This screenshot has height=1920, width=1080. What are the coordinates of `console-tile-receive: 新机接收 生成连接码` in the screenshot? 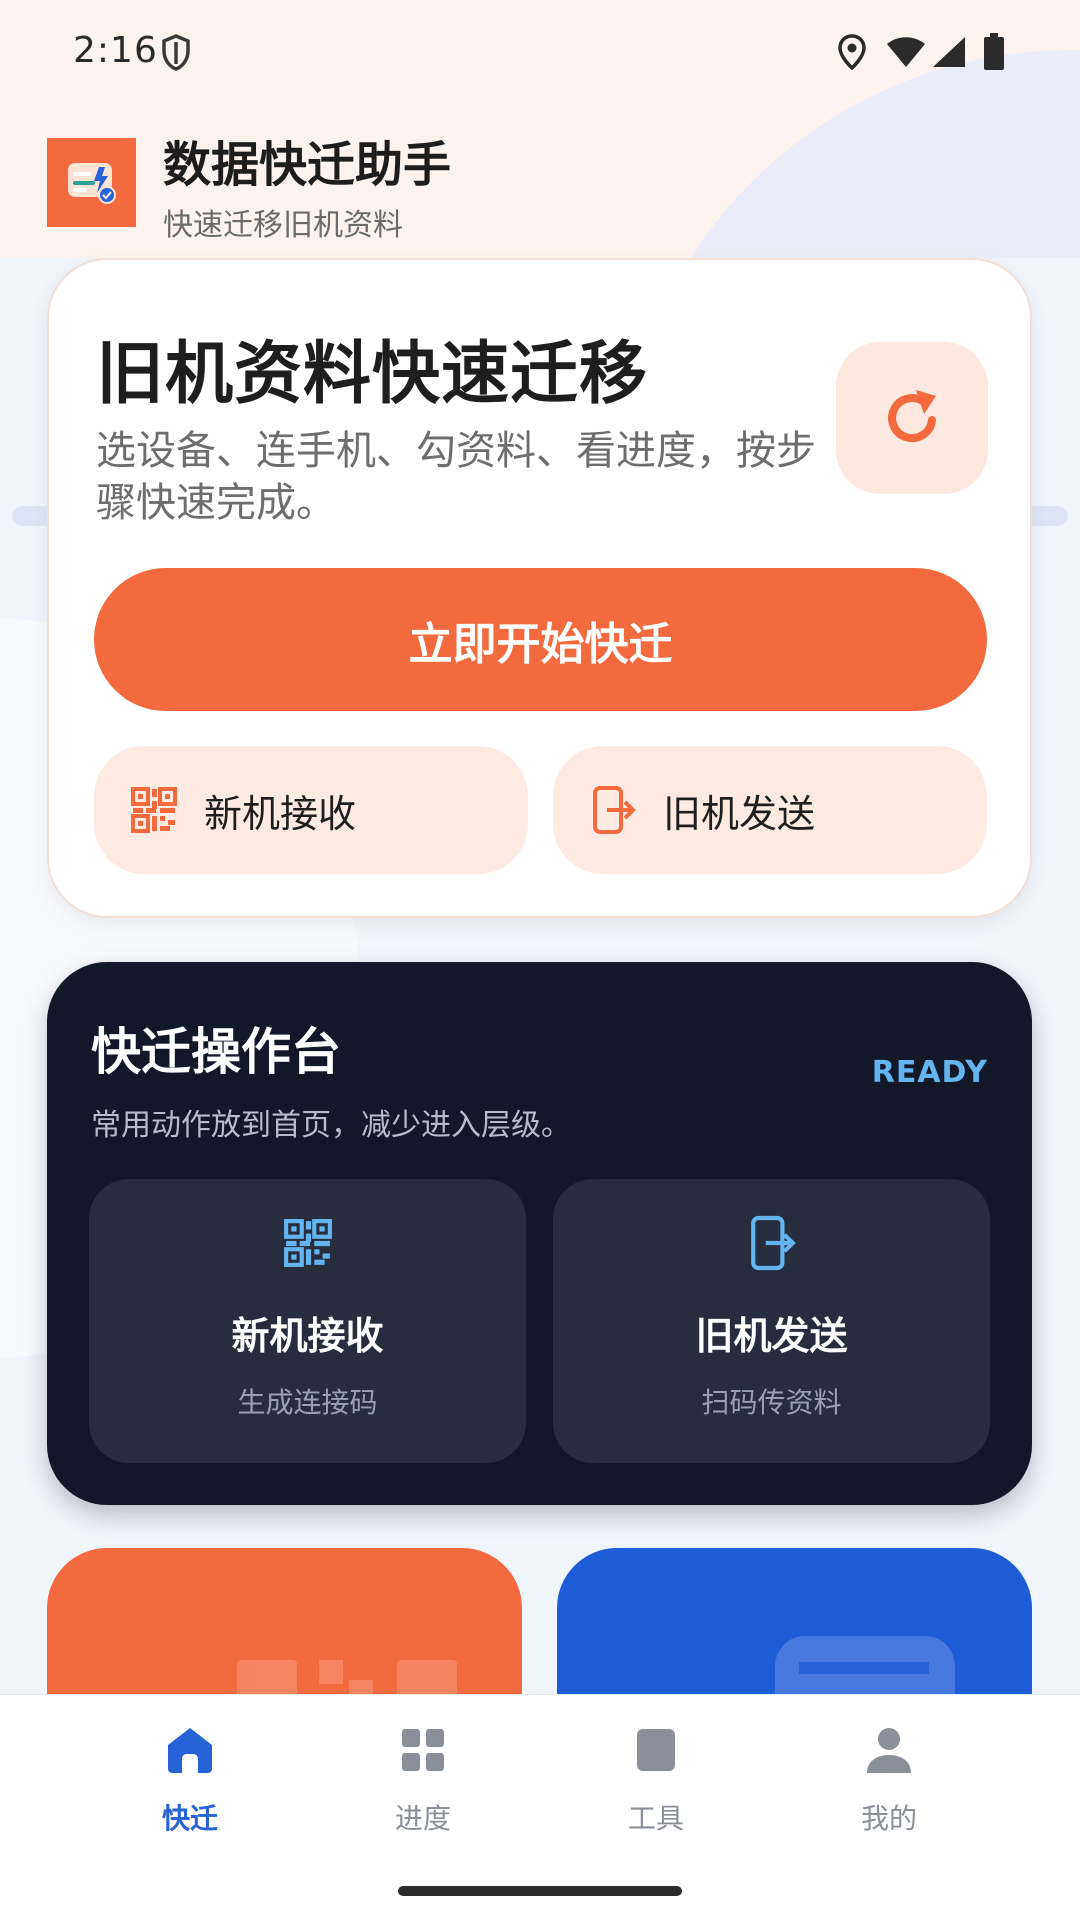 It's located at (307, 1321).